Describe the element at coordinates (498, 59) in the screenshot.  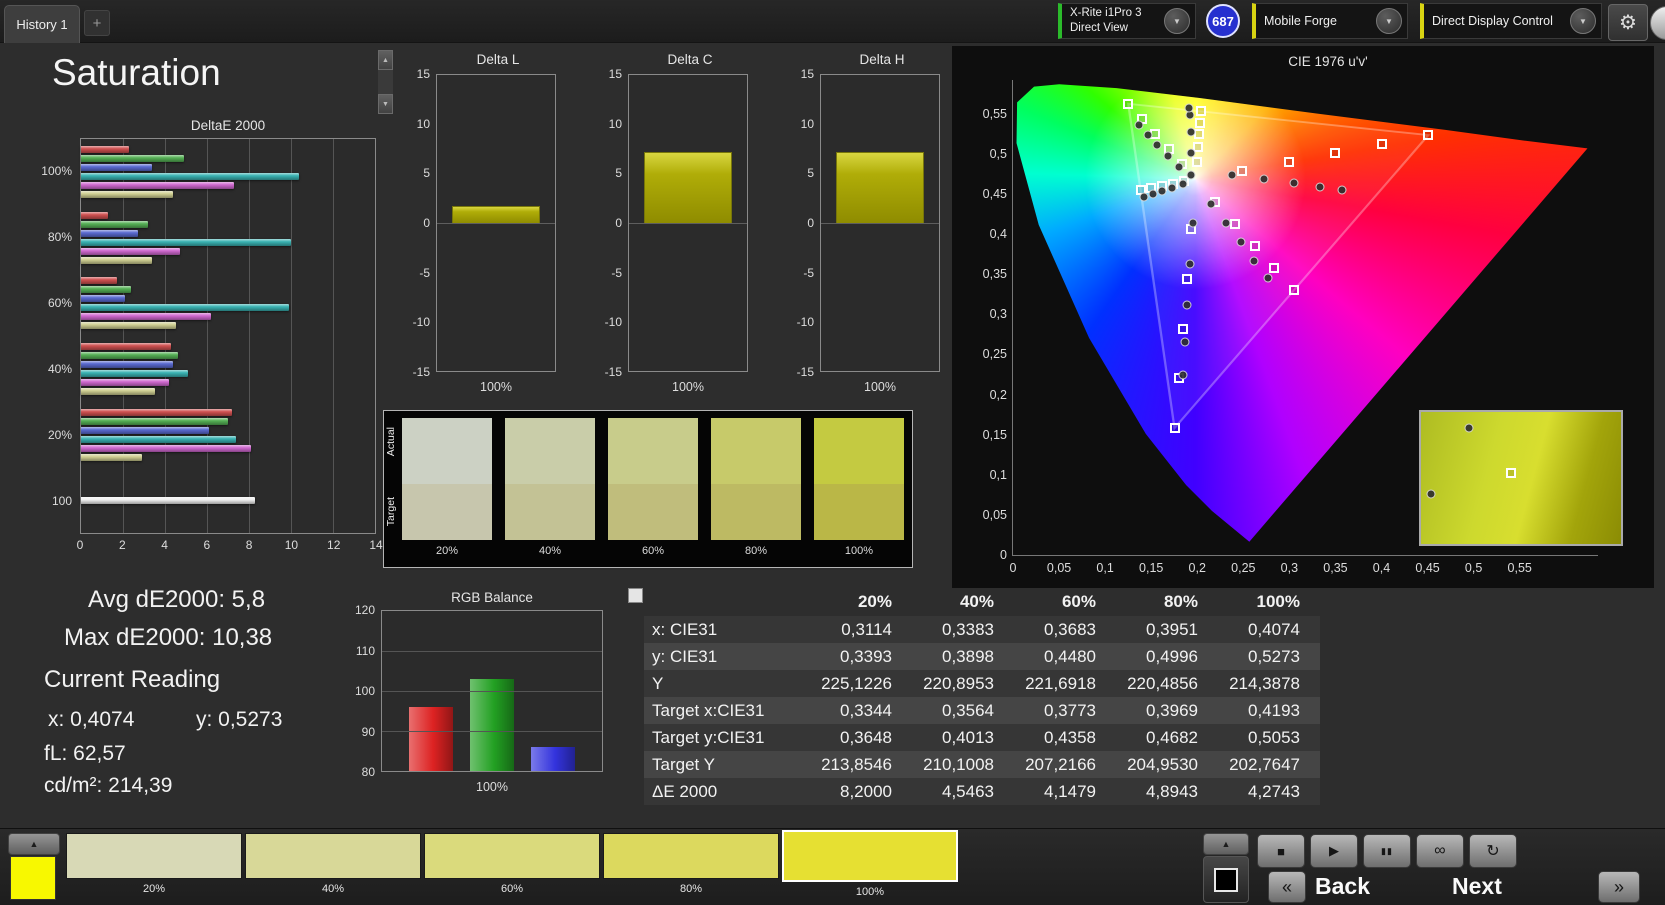
I see `chart-title: Delta L` at that location.